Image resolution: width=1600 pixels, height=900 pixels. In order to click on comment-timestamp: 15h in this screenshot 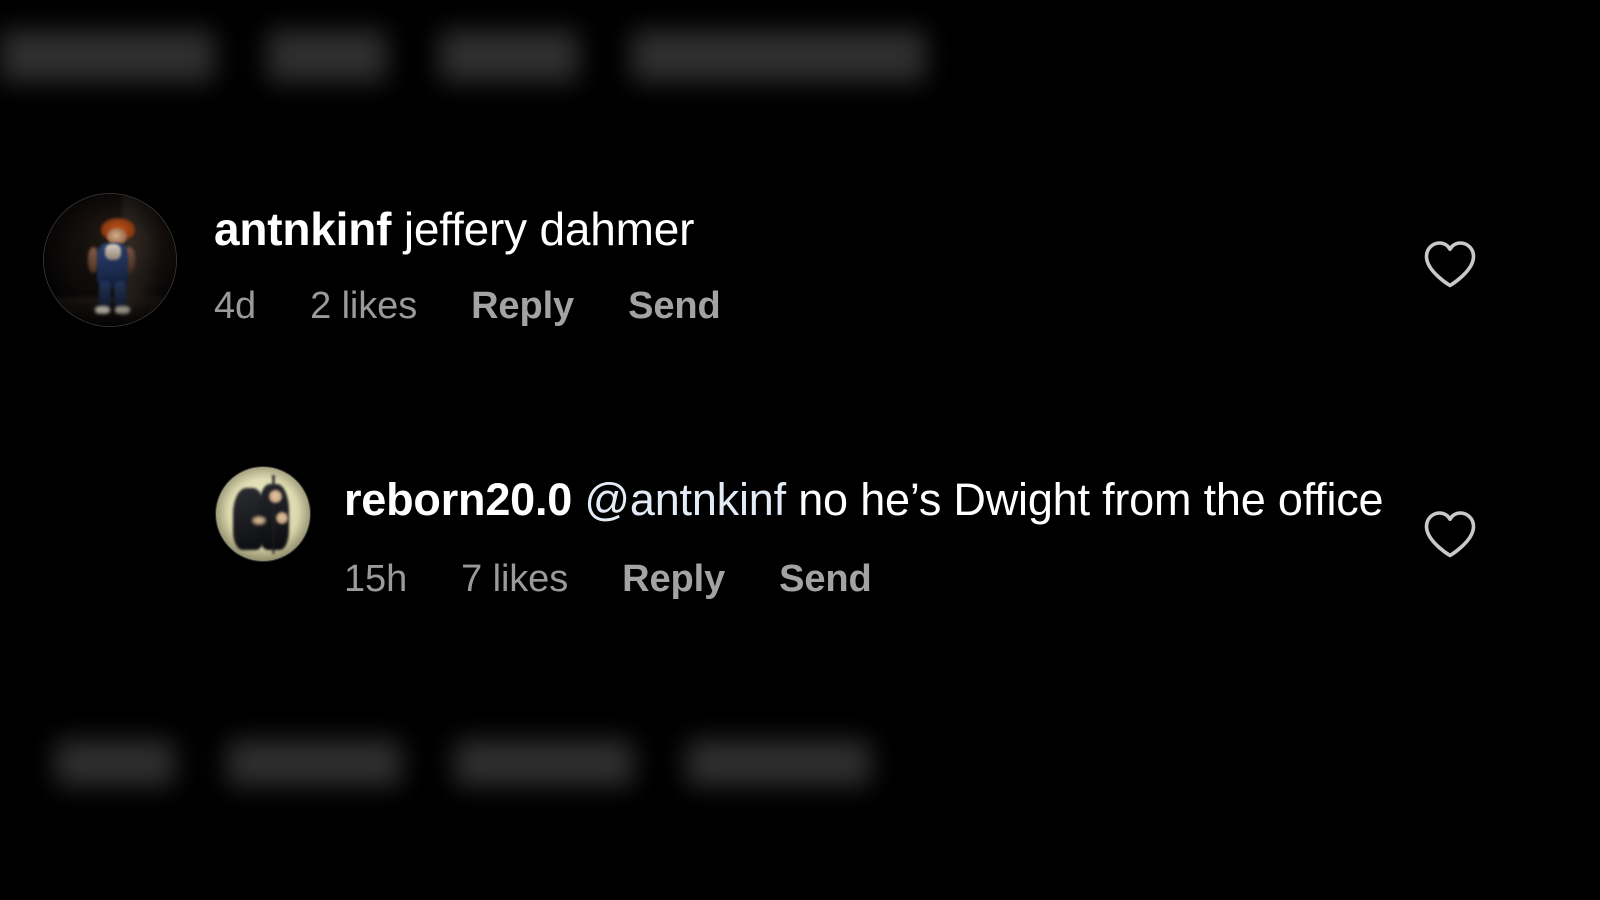, I will do `click(376, 579)`.